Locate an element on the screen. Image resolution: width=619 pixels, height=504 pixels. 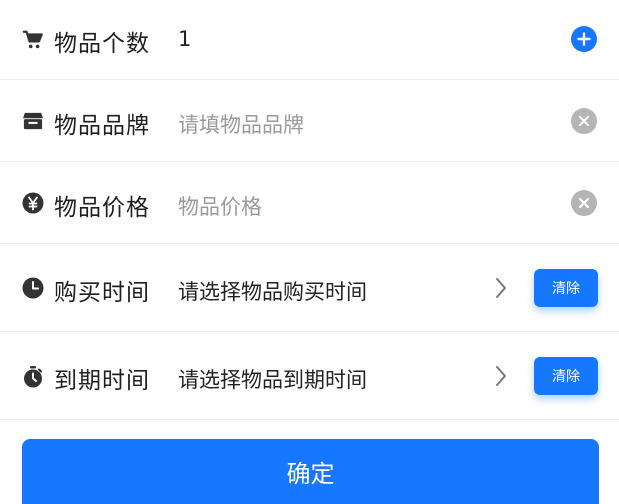
price-input: 物品价格 is located at coordinates (220, 206).